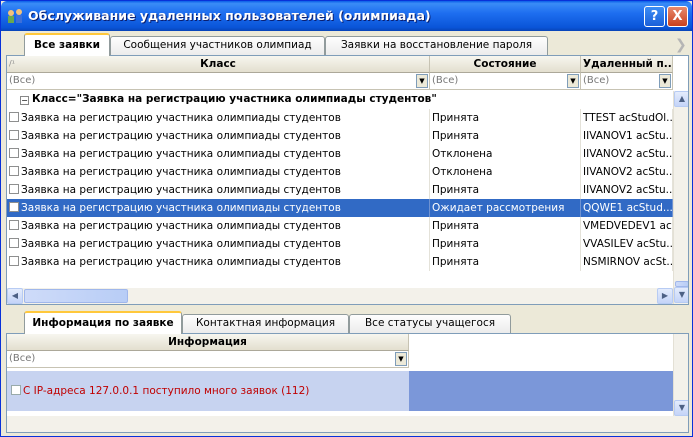 The height and width of the screenshot is (437, 693). I want to click on collapse-icon: −, so click(24, 100).